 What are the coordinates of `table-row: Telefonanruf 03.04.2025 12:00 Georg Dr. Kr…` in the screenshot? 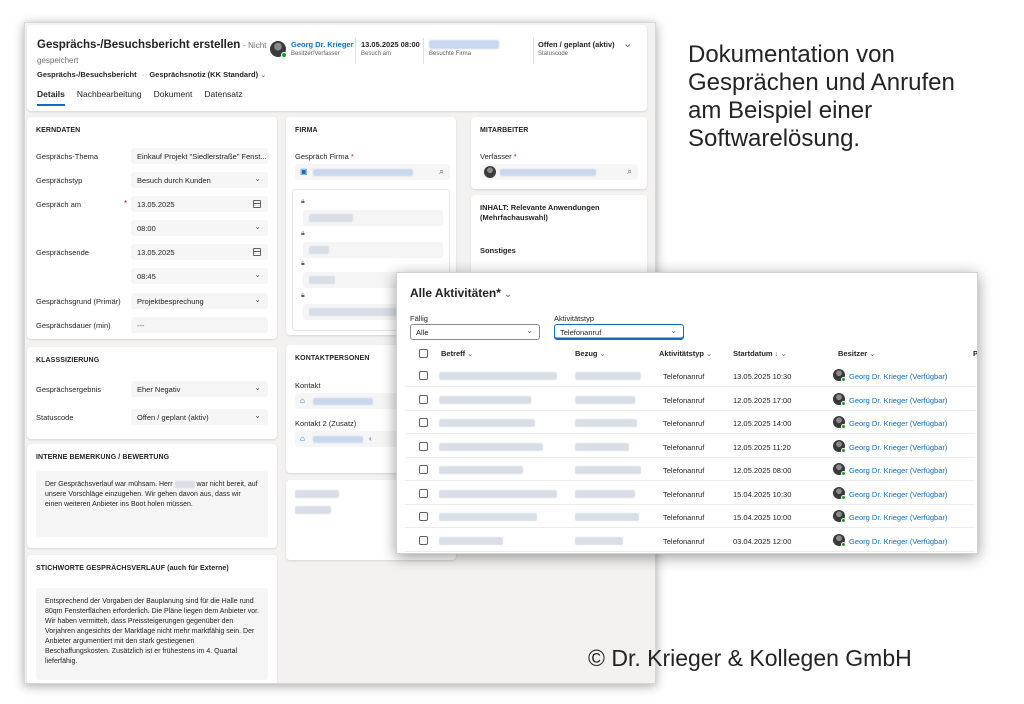 It's located at (690, 540).